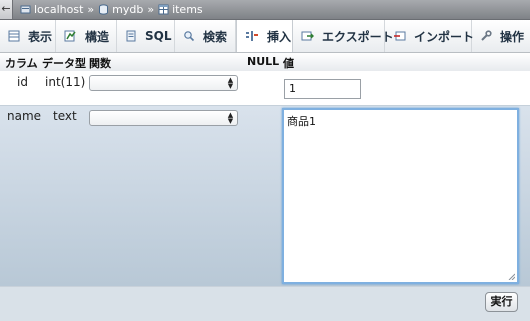  I want to click on server-icon, so click(25, 9).